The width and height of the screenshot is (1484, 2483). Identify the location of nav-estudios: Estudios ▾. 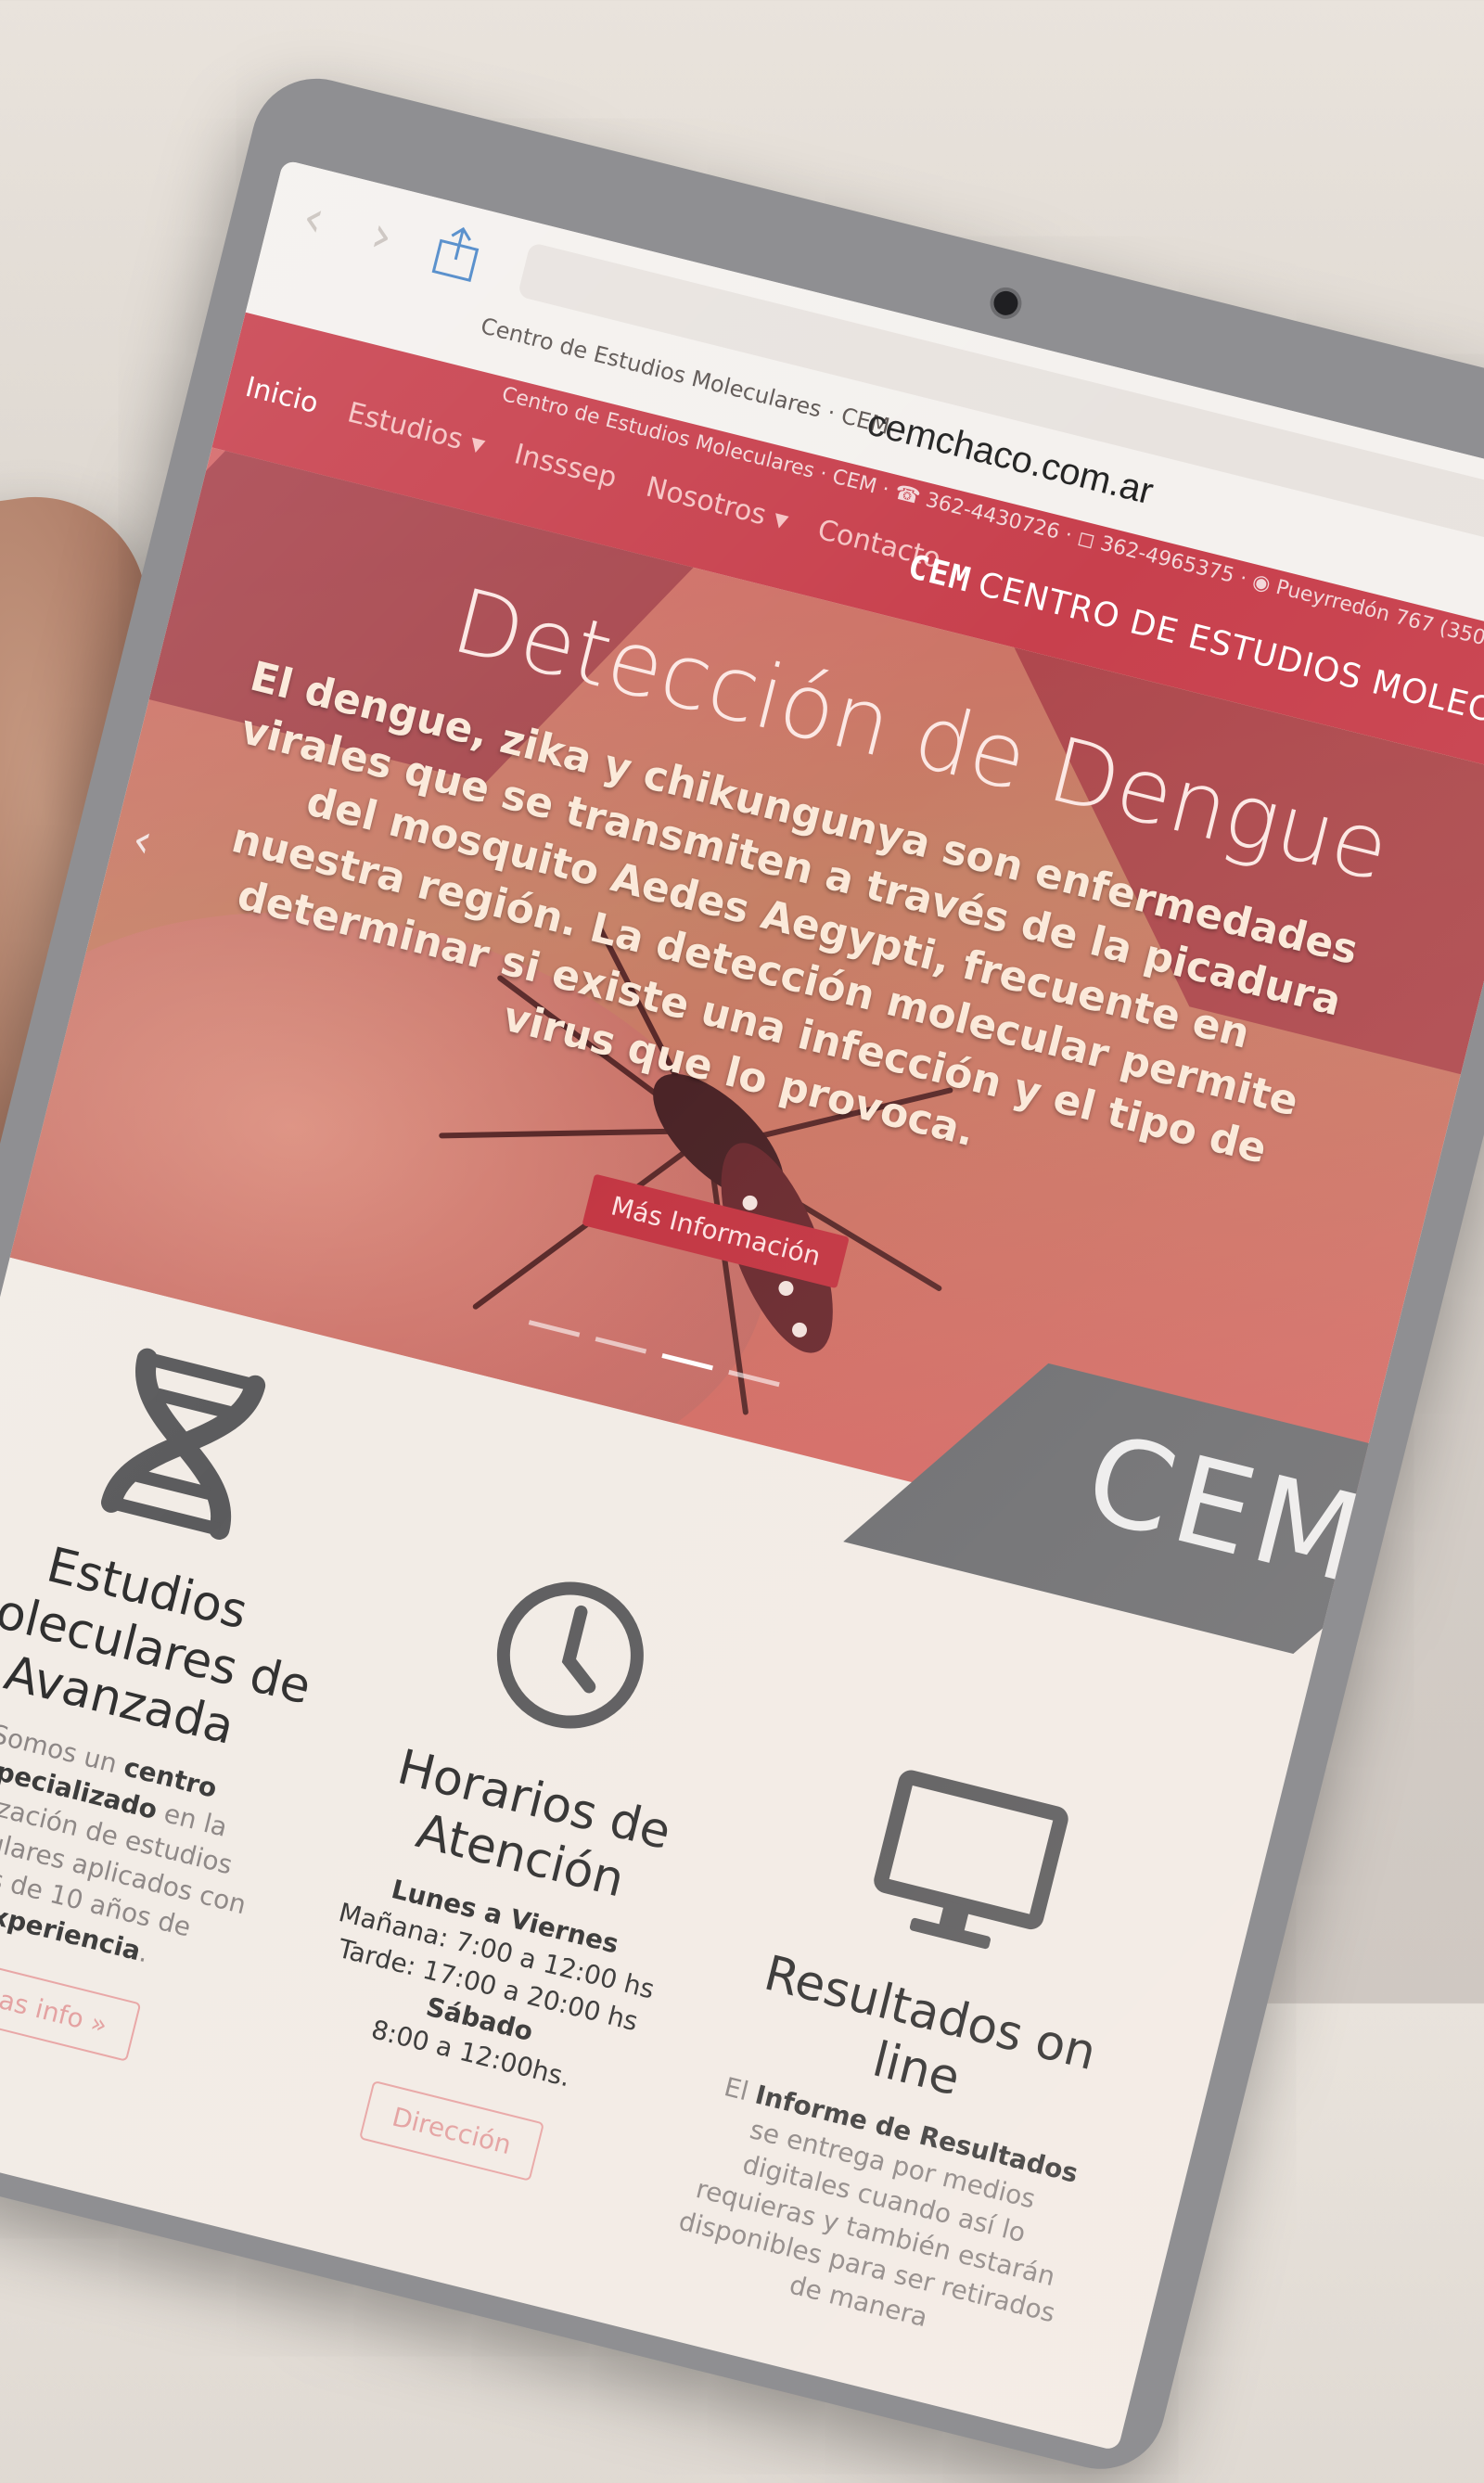
(416, 429).